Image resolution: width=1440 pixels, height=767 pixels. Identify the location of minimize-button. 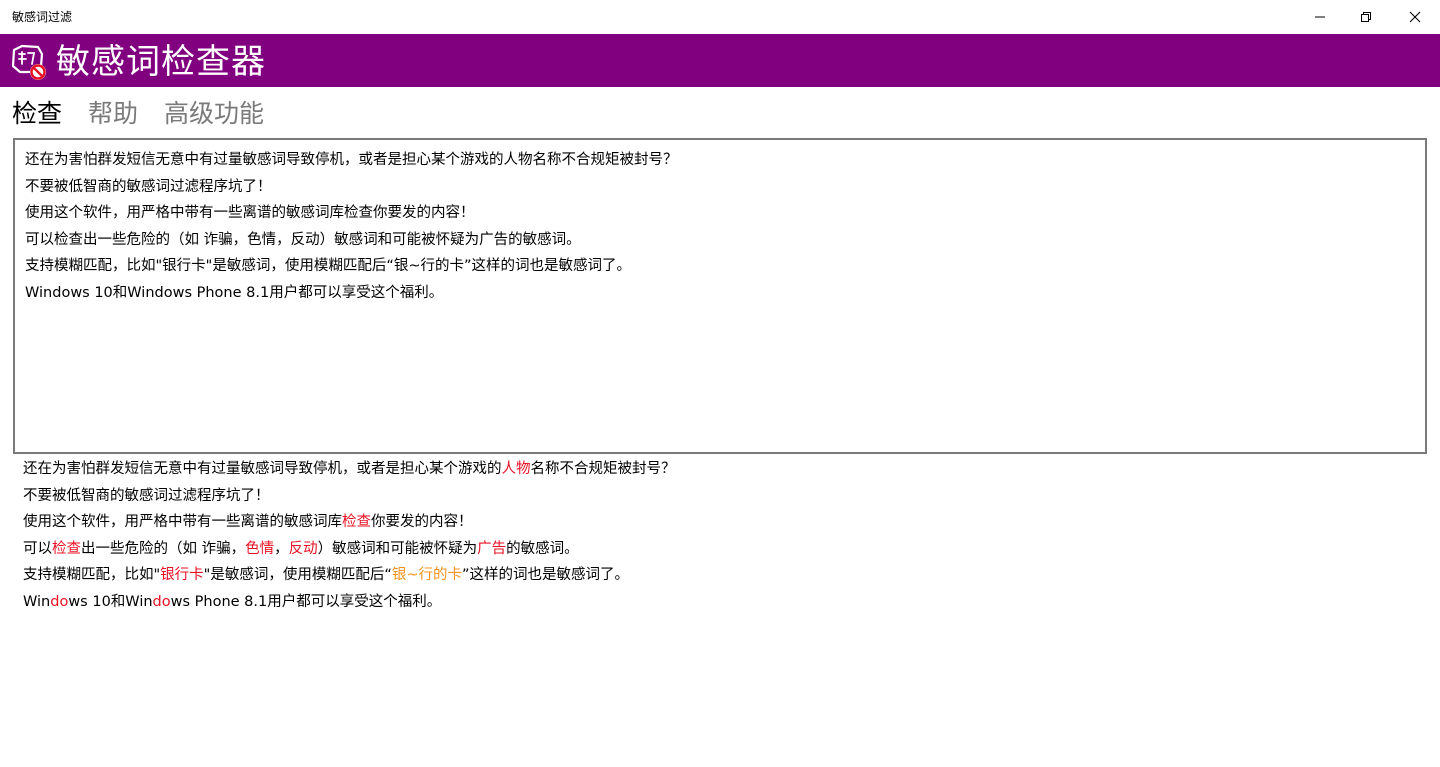
(1320, 17).